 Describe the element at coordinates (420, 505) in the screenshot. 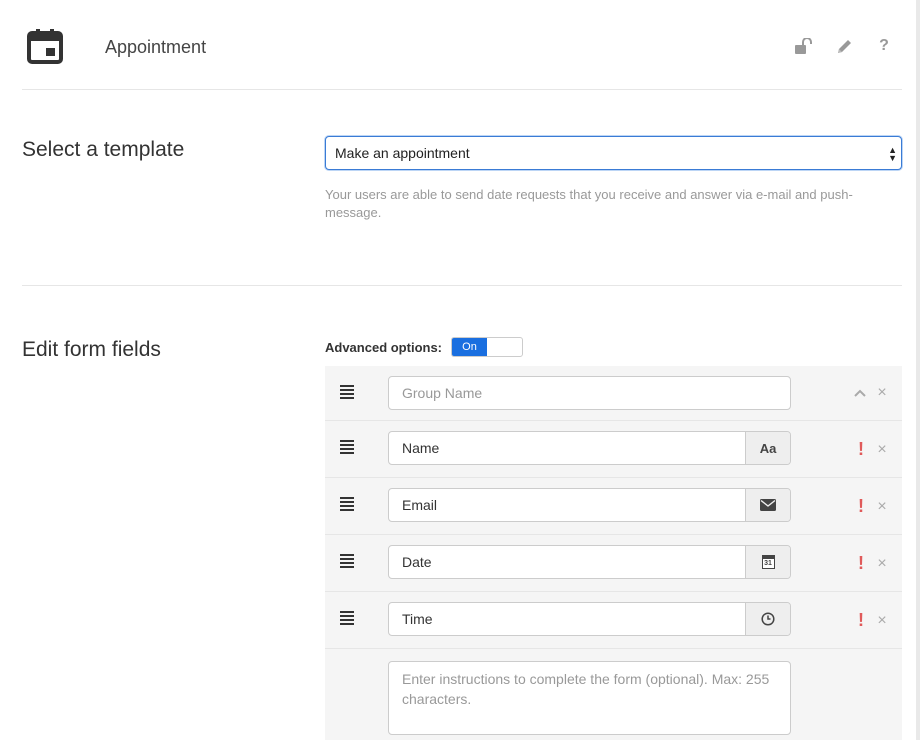

I see `field-label: Email` at that location.